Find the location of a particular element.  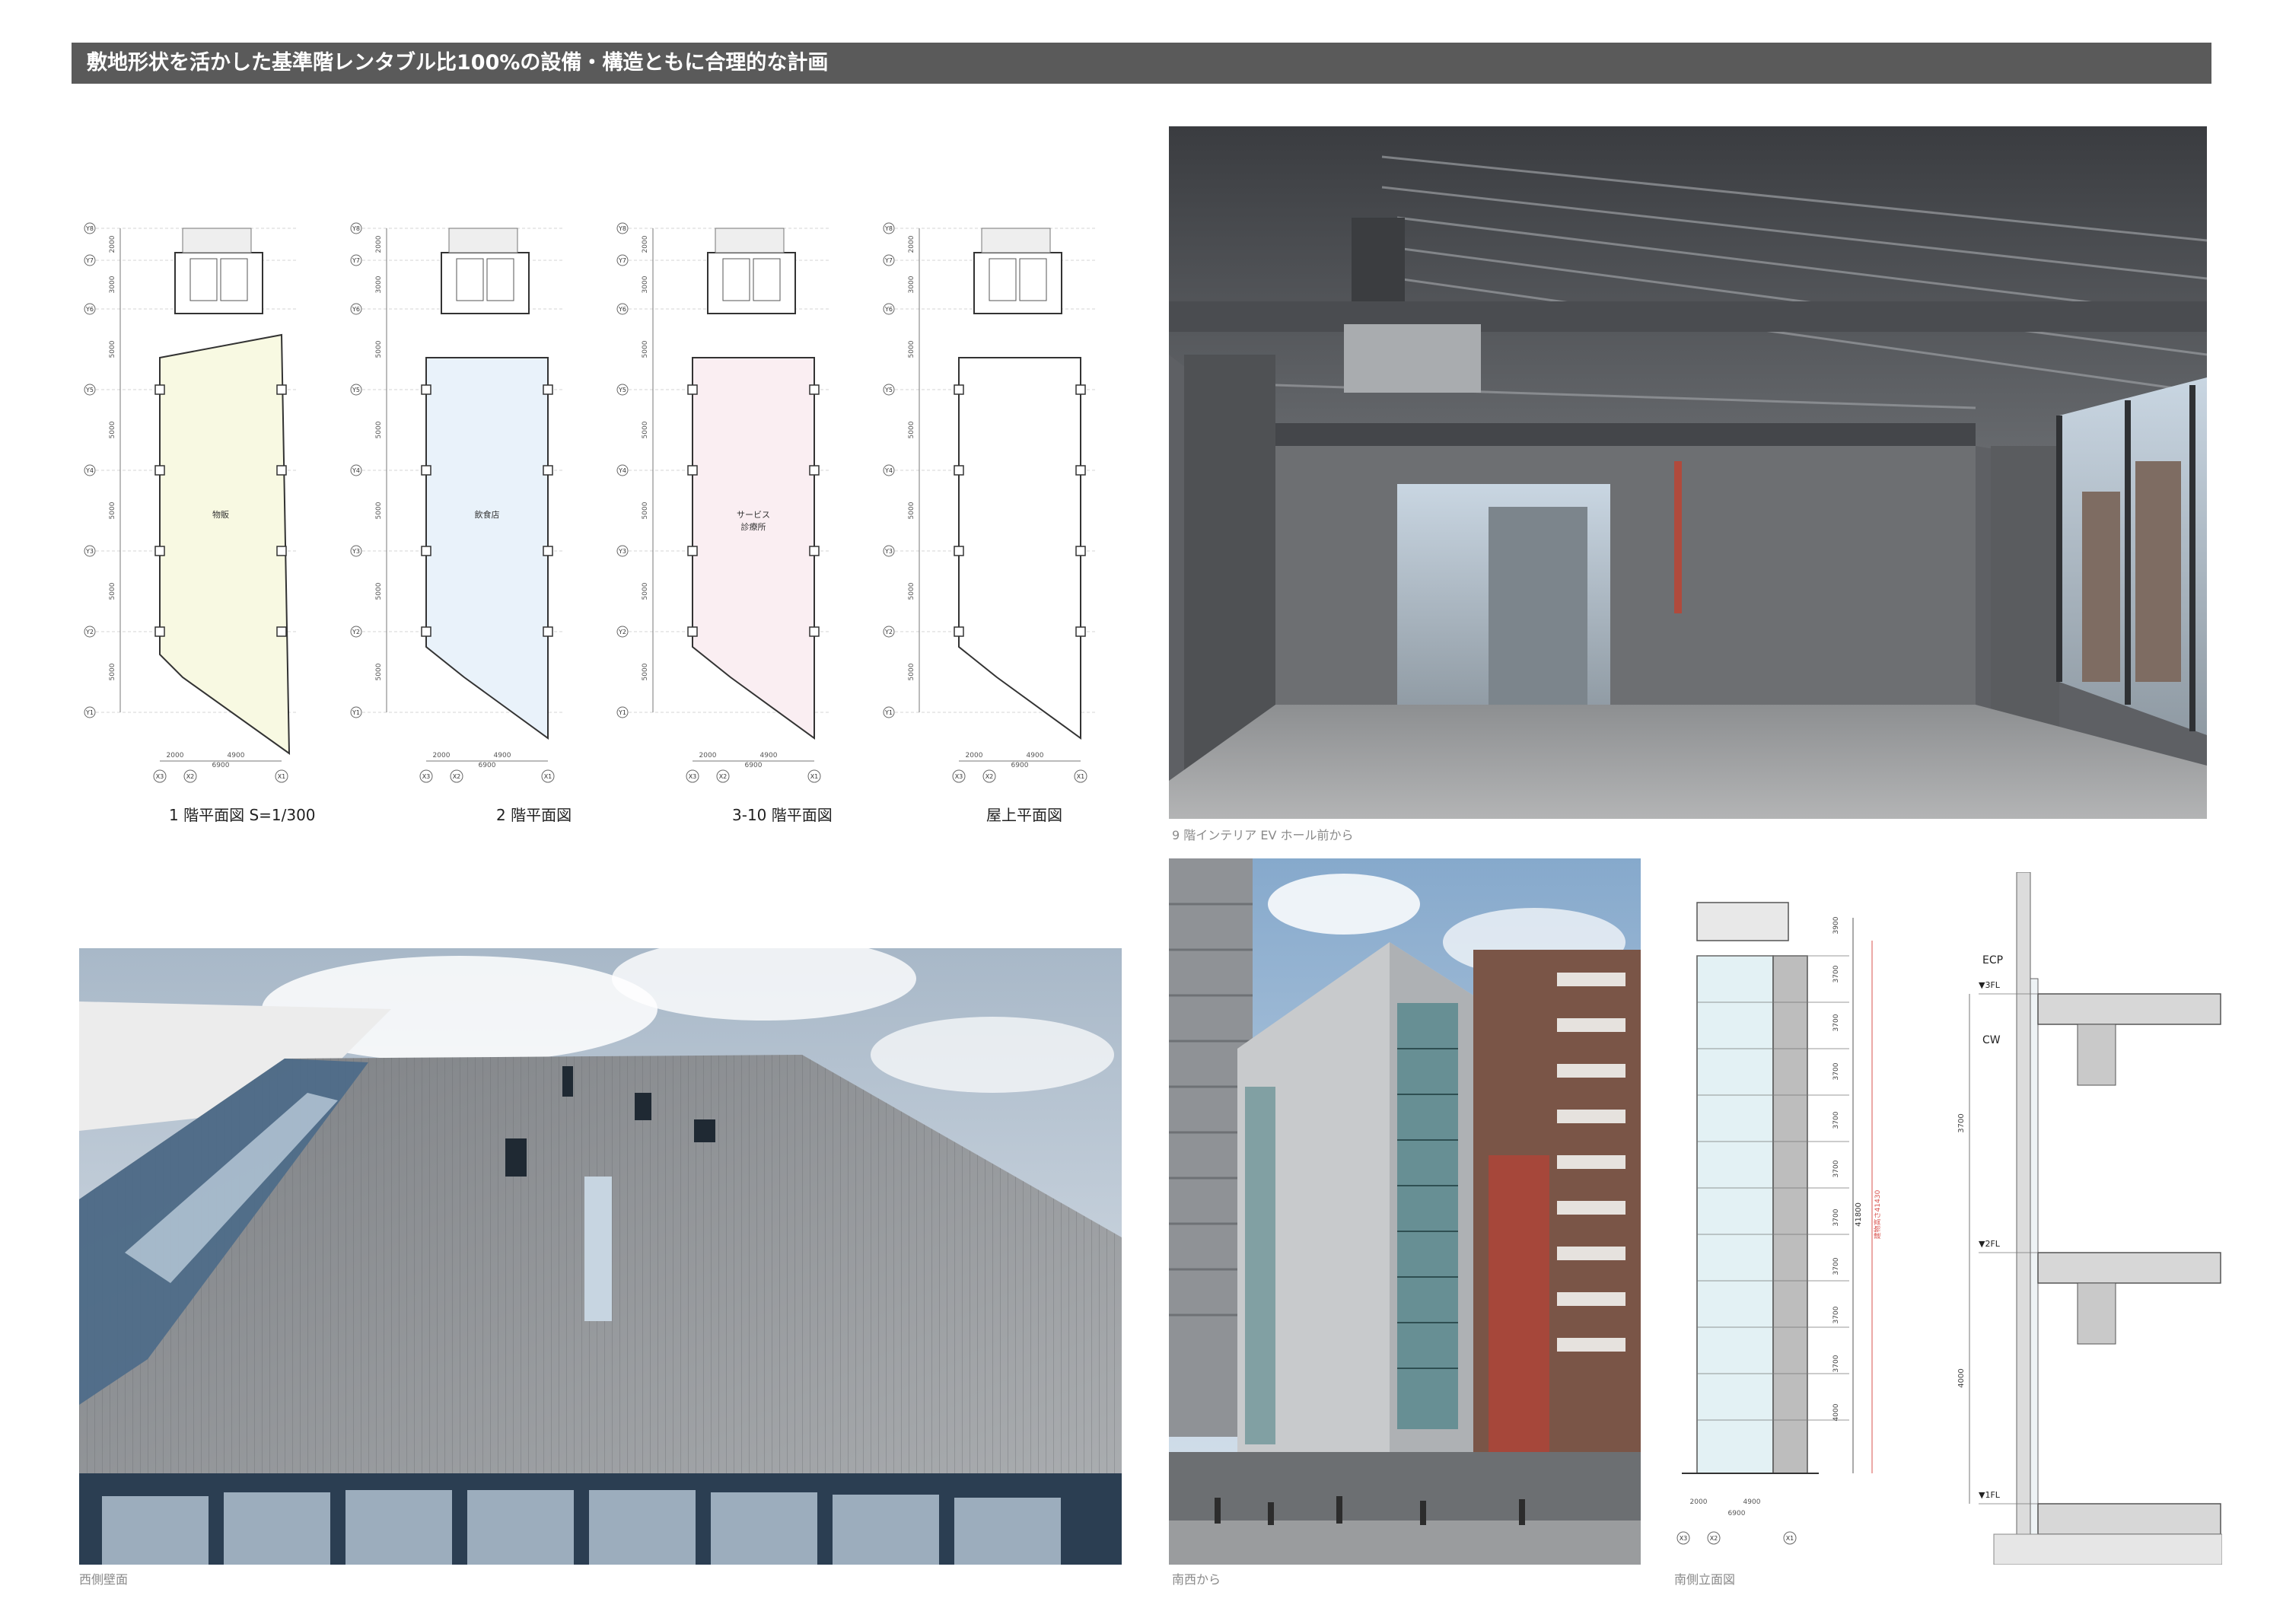

page-title-banner: 敷地形状を活かした基準階レンタブル比100%の設備・構造ともに合理的な計画 is located at coordinates (1141, 63).